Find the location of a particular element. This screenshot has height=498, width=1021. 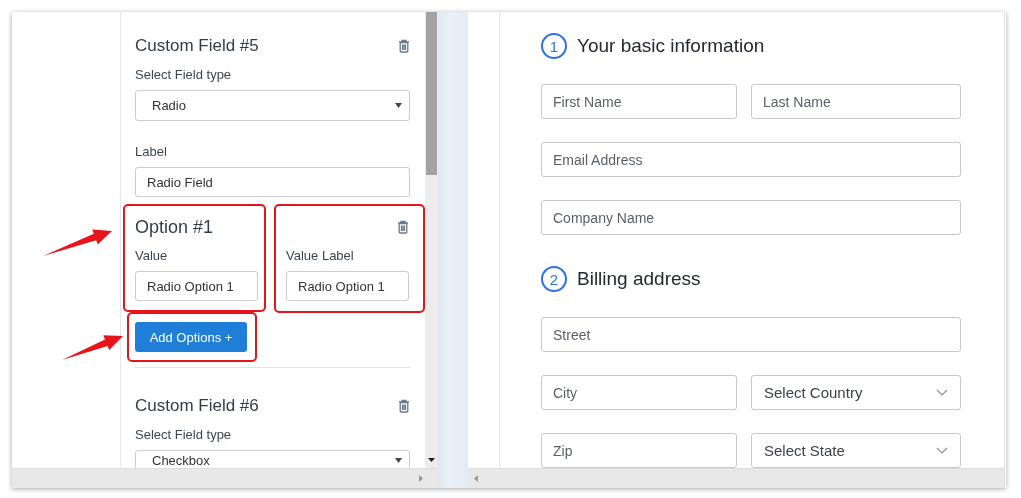

field-caption: Label is located at coordinates (151, 152).